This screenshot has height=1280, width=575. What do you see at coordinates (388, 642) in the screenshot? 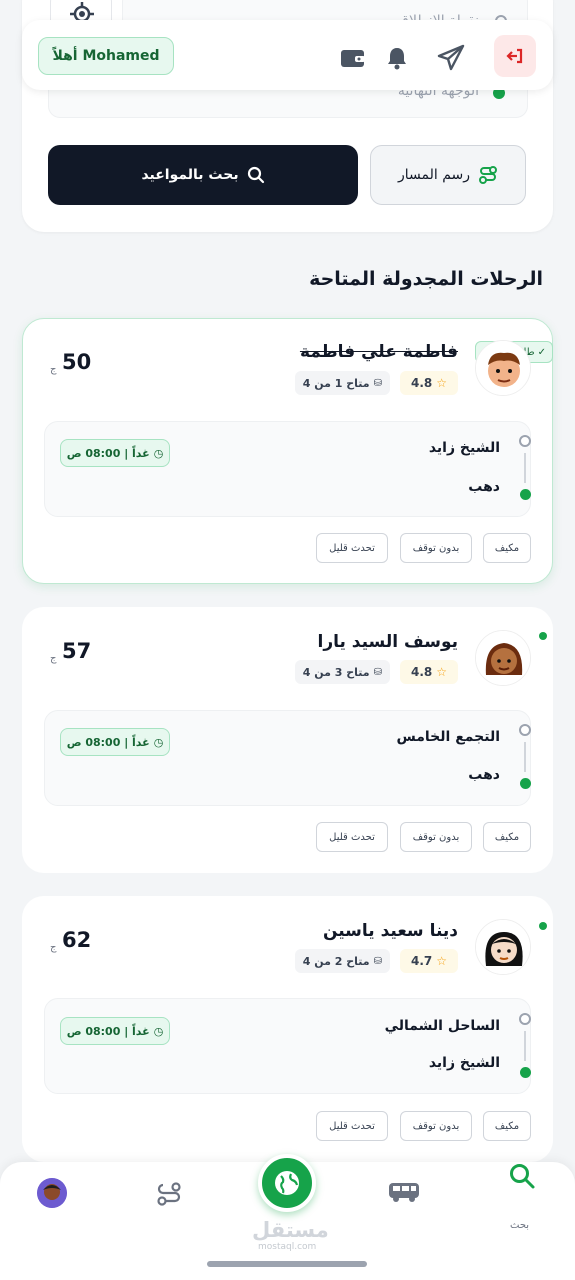
I see `driver-name: يوسف السيد يارا` at bounding box center [388, 642].